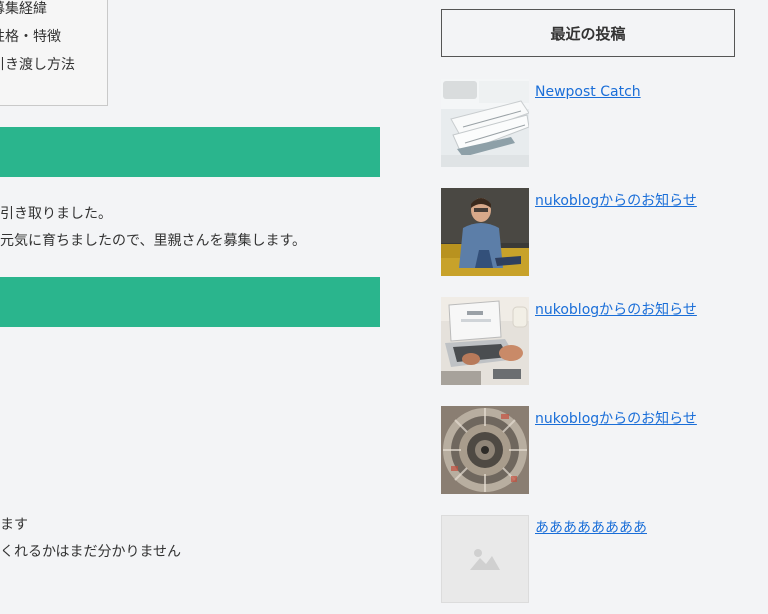 The width and height of the screenshot is (768, 614). What do you see at coordinates (591, 528) in the screenshot?
I see `recent-post-link: ああああああああ` at bounding box center [591, 528].